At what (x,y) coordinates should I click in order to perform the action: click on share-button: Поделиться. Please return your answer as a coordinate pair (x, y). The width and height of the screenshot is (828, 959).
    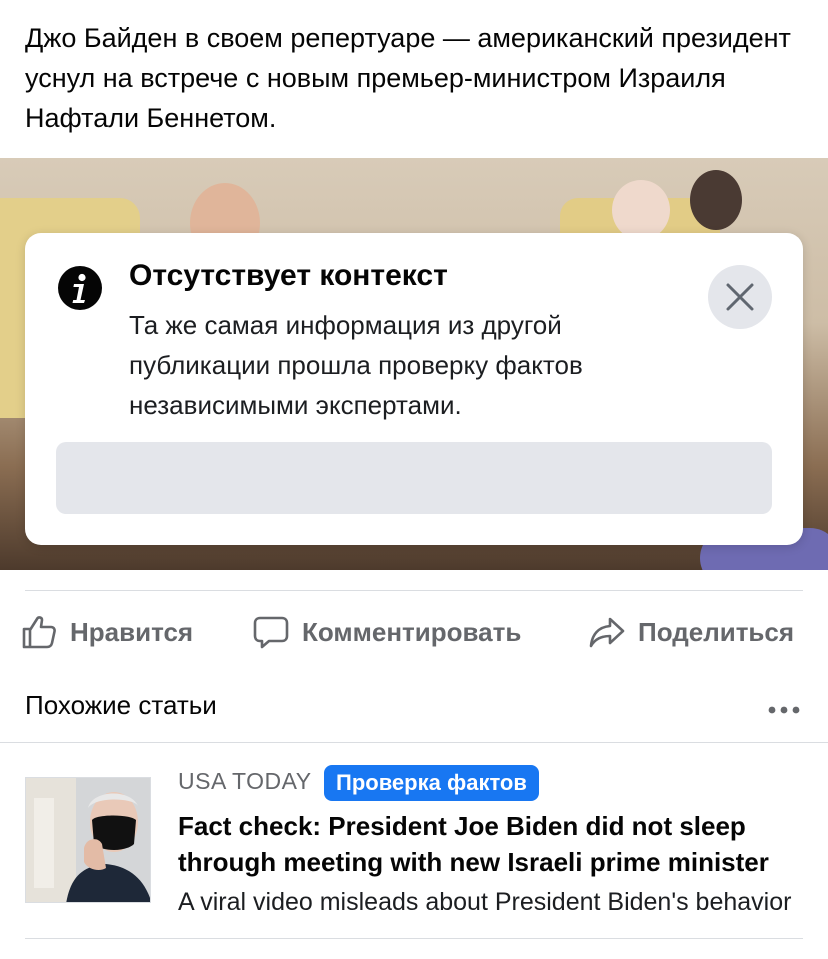
    Looking at the image, I should click on (691, 632).